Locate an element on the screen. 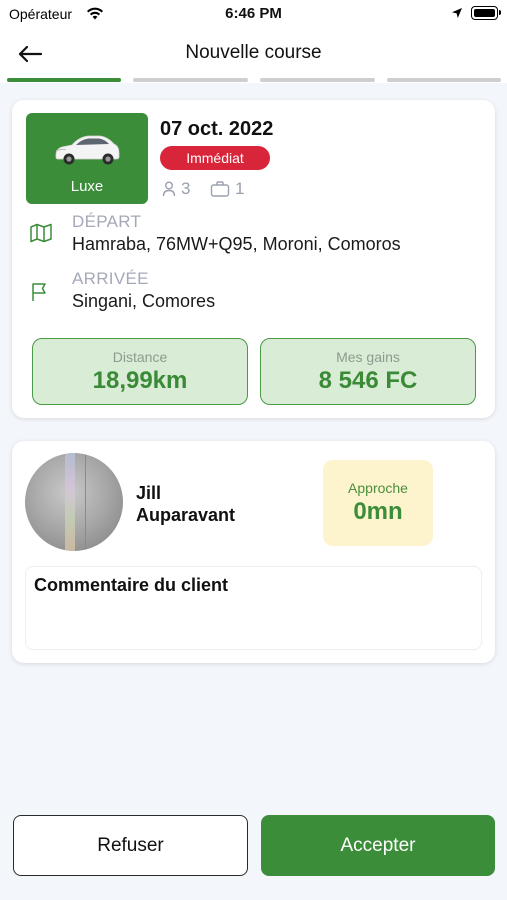 Image resolution: width=507 pixels, height=900 pixels. location-arrow-icon is located at coordinates (457, 13).